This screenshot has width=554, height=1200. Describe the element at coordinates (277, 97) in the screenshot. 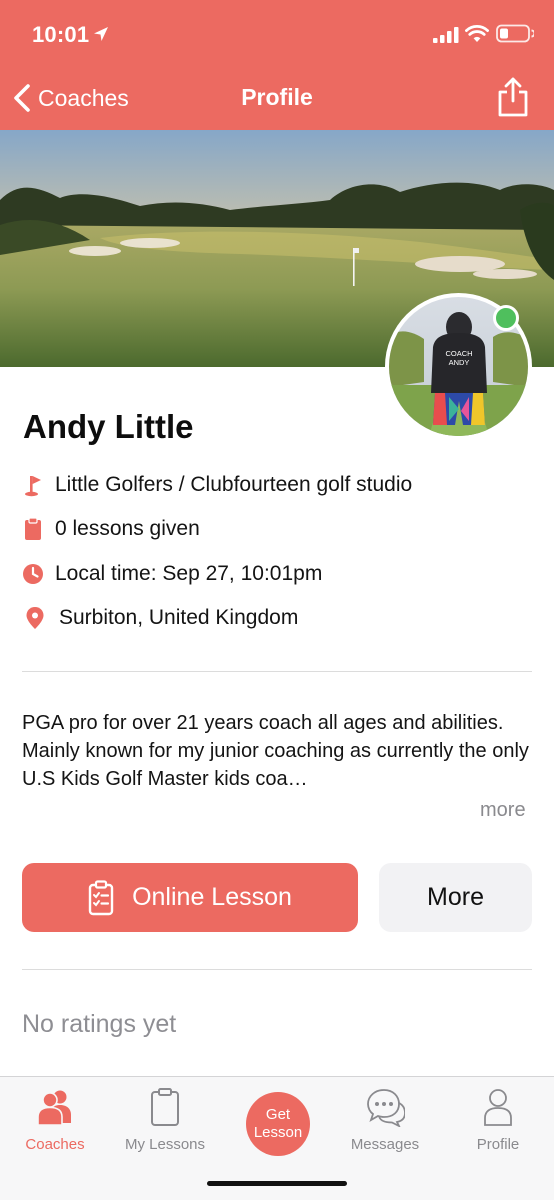

I see `page-title: Profile` at that location.